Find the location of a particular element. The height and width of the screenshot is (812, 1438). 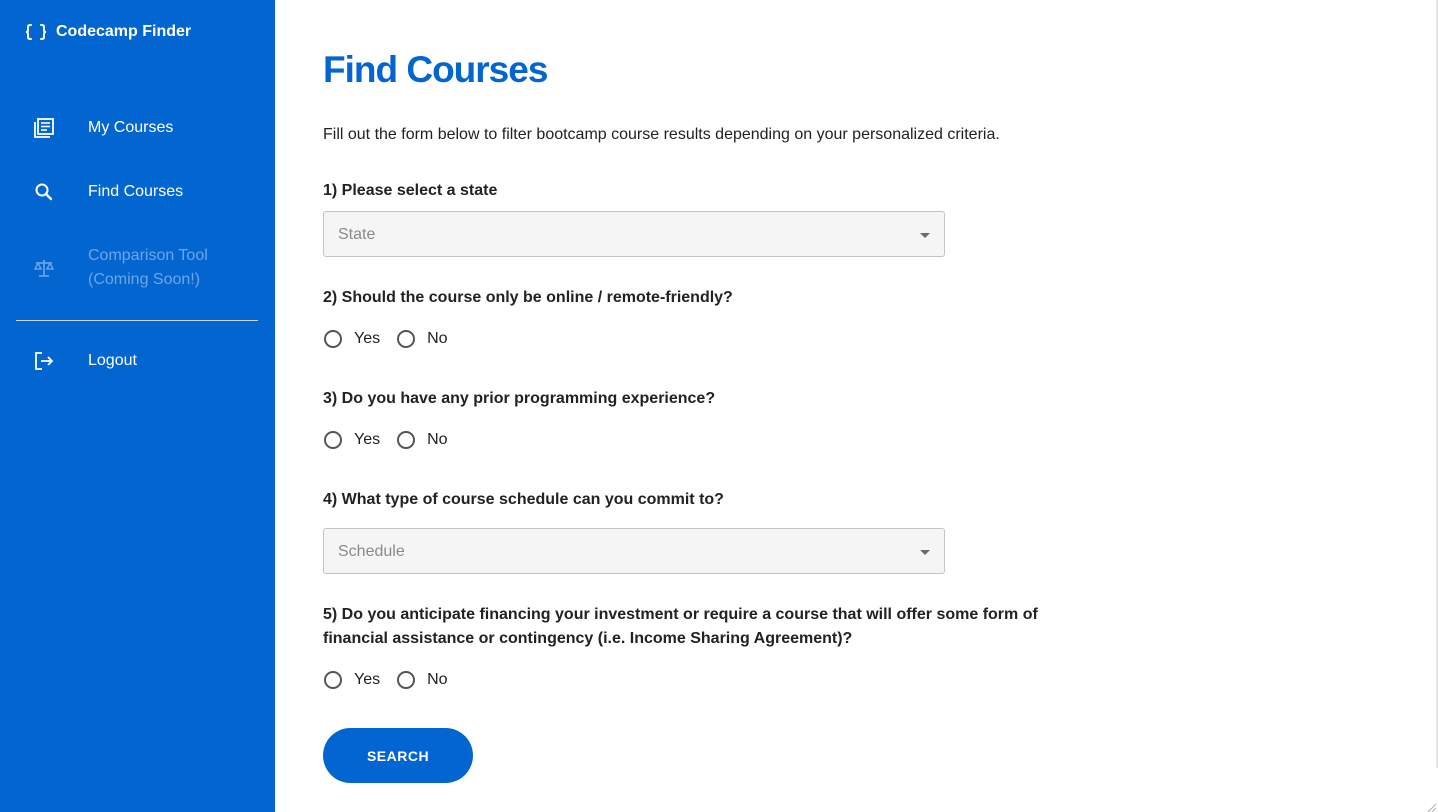

state-select-placeholder: State is located at coordinates (357, 234).